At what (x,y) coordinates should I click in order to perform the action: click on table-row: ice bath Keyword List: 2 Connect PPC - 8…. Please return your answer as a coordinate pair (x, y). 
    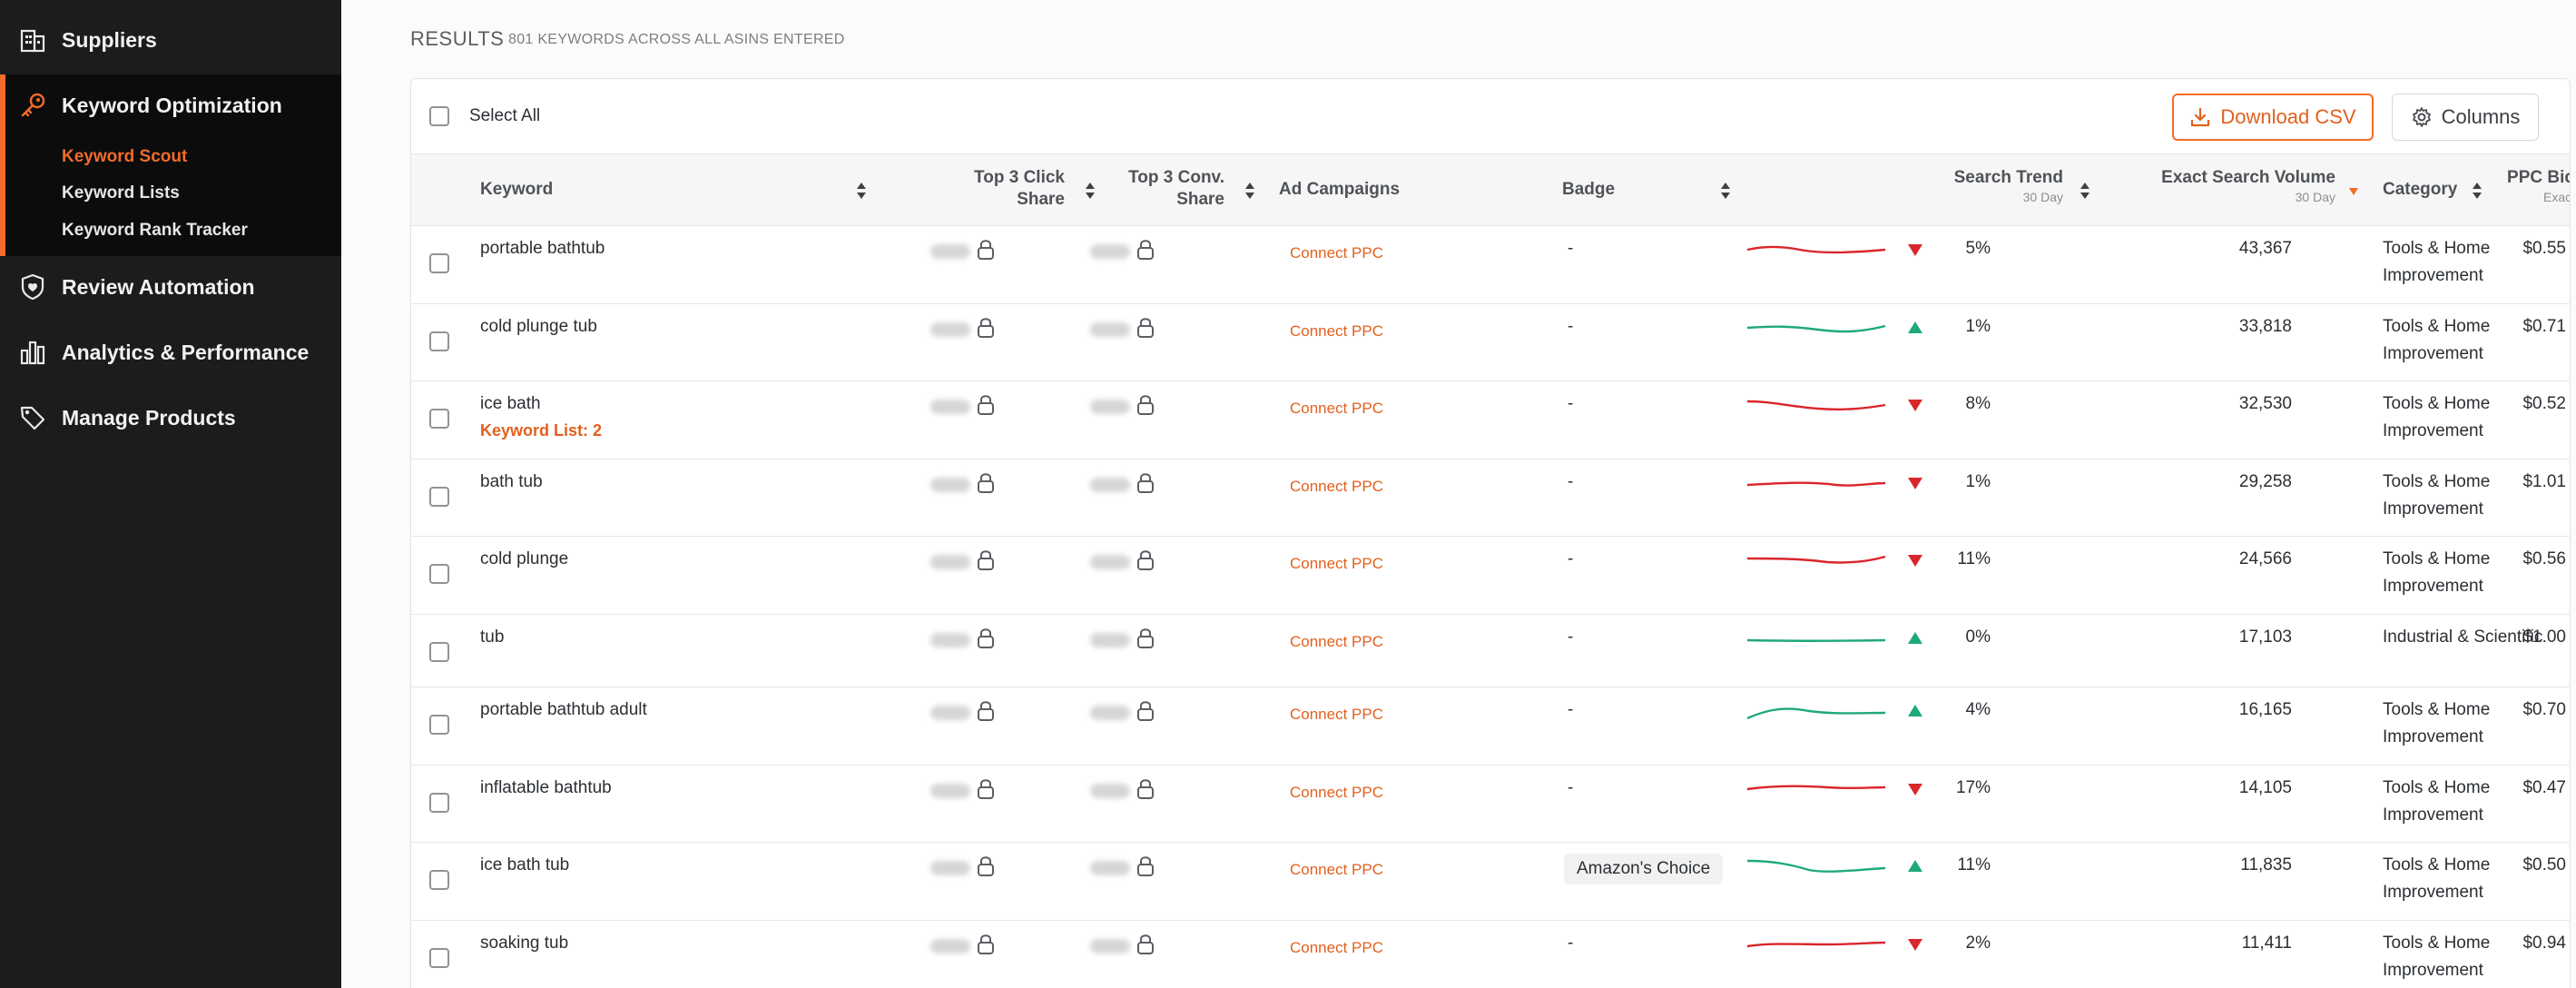
    Looking at the image, I should click on (1490, 420).